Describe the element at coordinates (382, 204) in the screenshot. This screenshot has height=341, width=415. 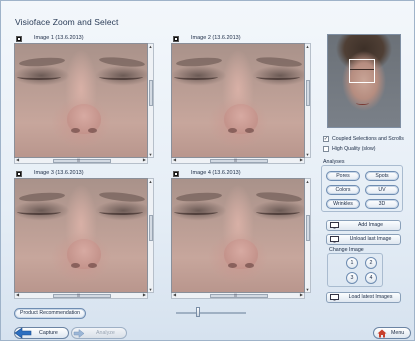
I see `3d-button: 3D` at that location.